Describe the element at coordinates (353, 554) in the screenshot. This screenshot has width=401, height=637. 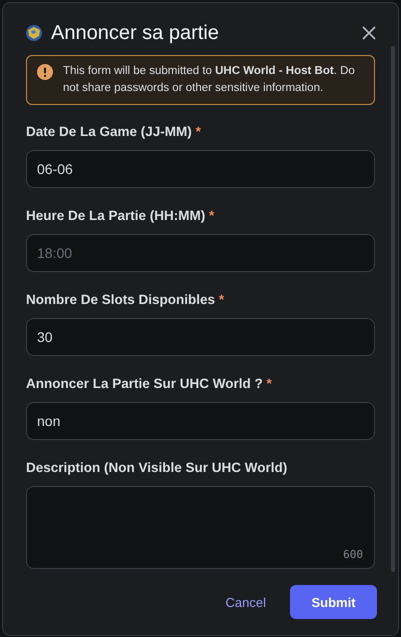
I see `character-counter: 600` at that location.